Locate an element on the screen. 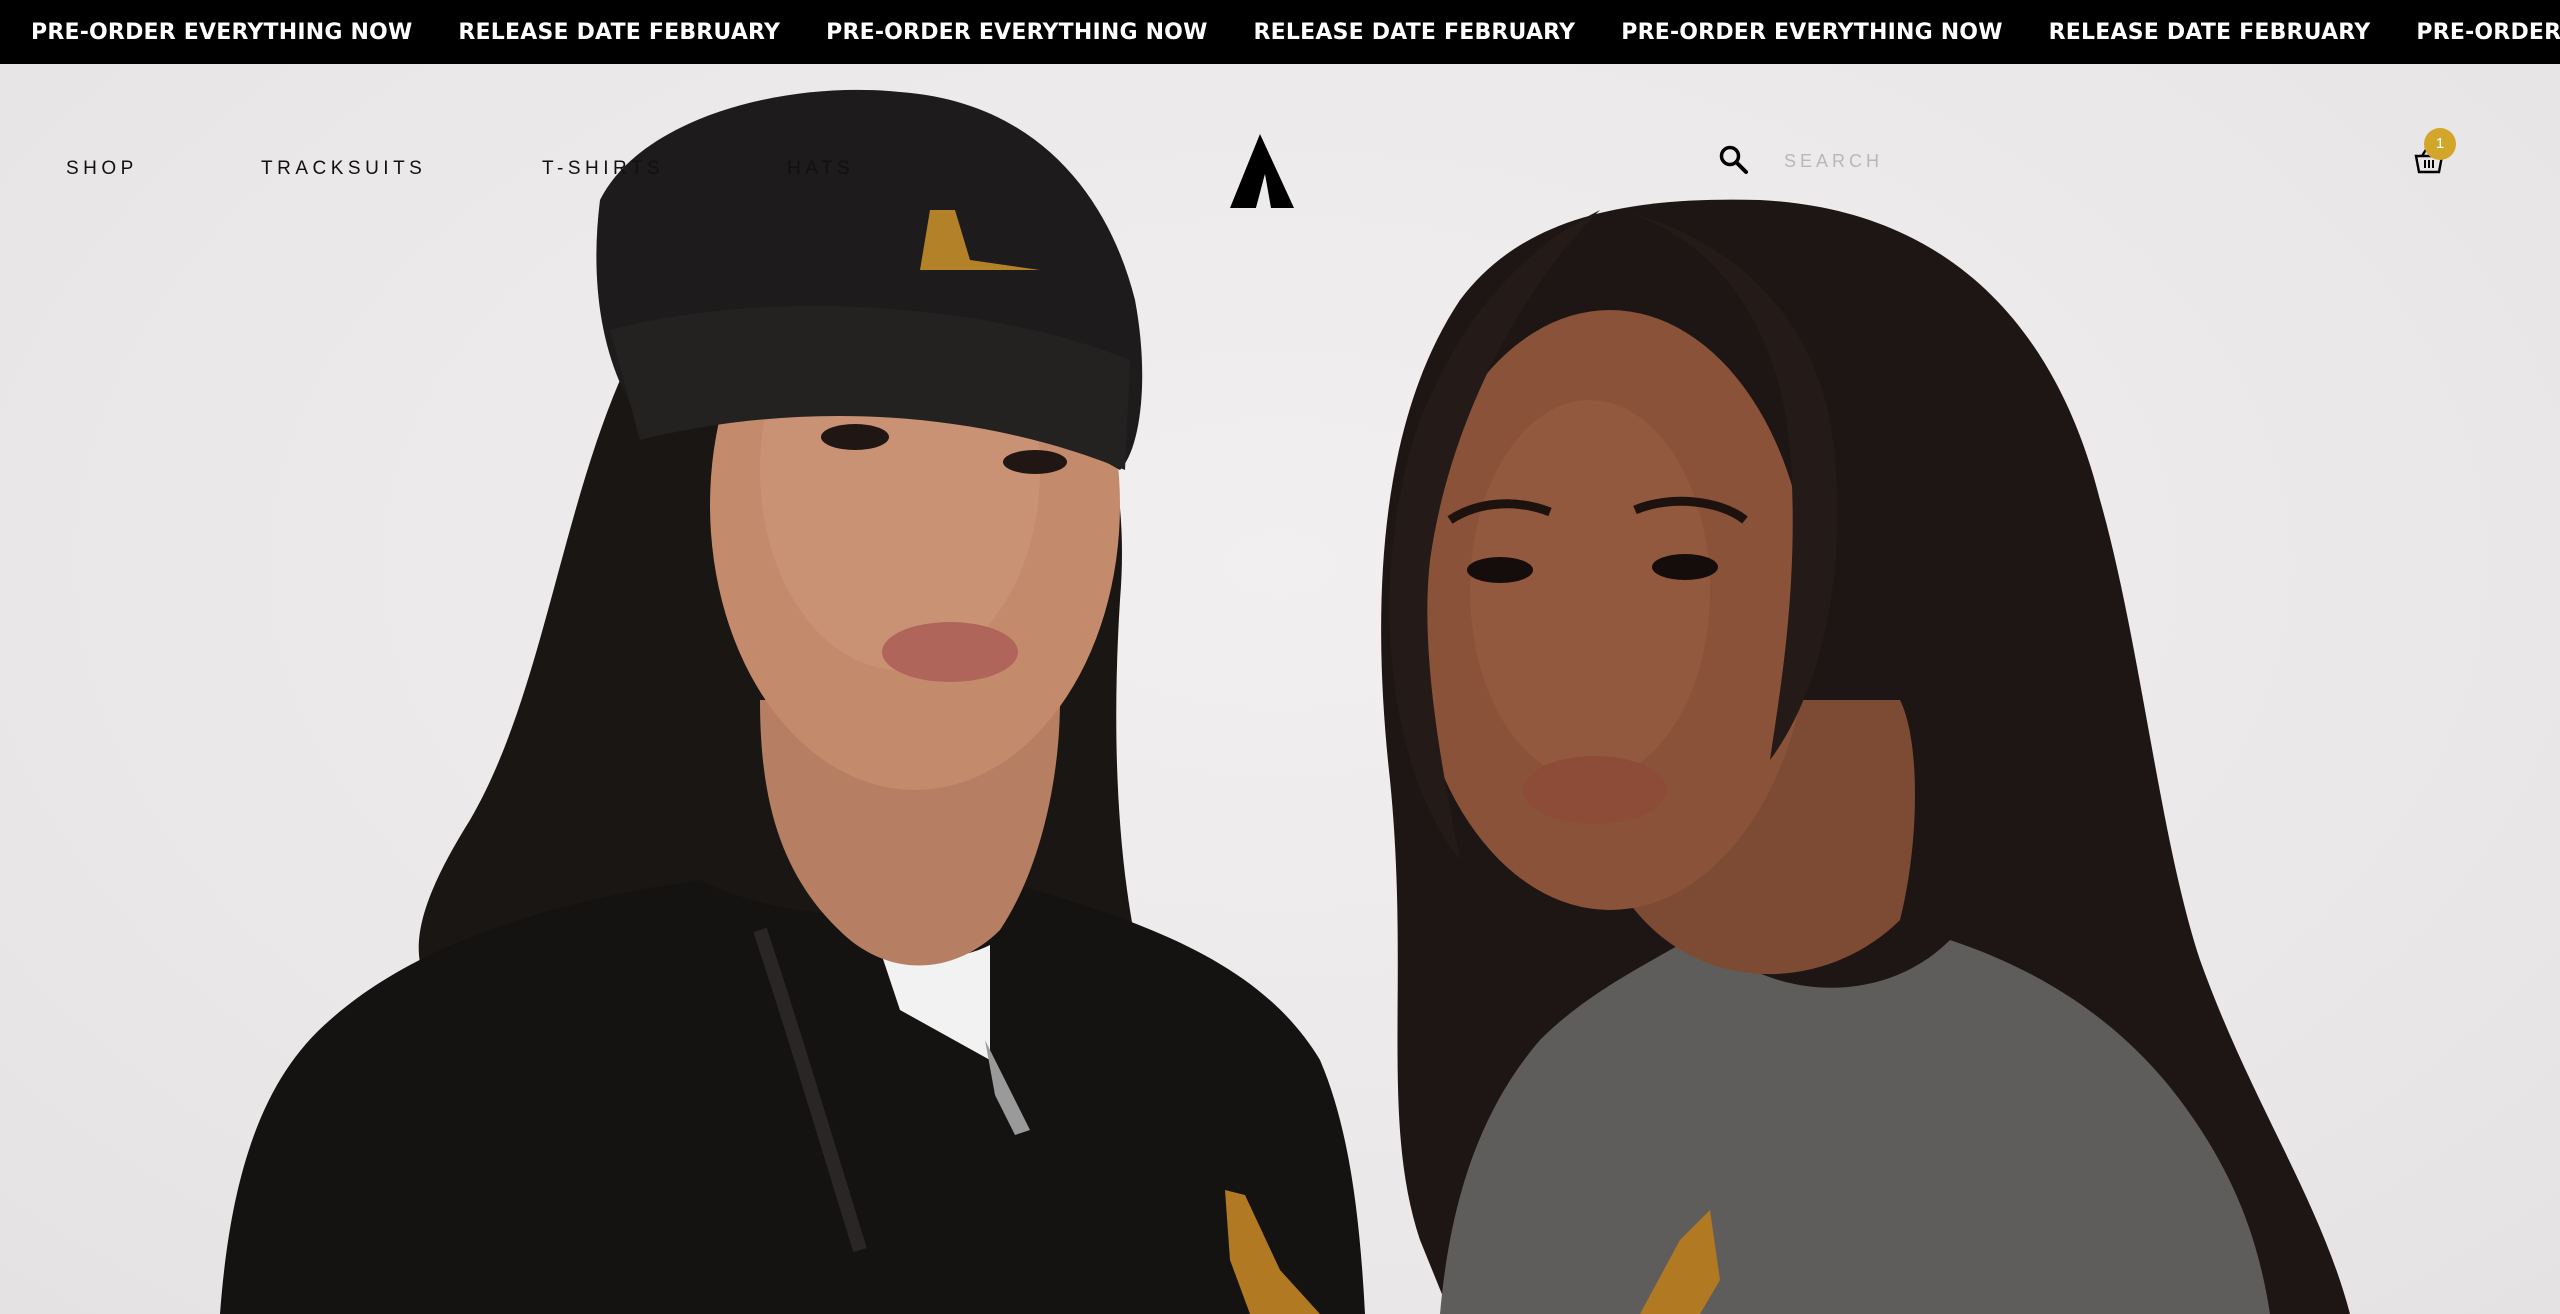 The width and height of the screenshot is (2560, 1314). left-model-lips is located at coordinates (950, 652).